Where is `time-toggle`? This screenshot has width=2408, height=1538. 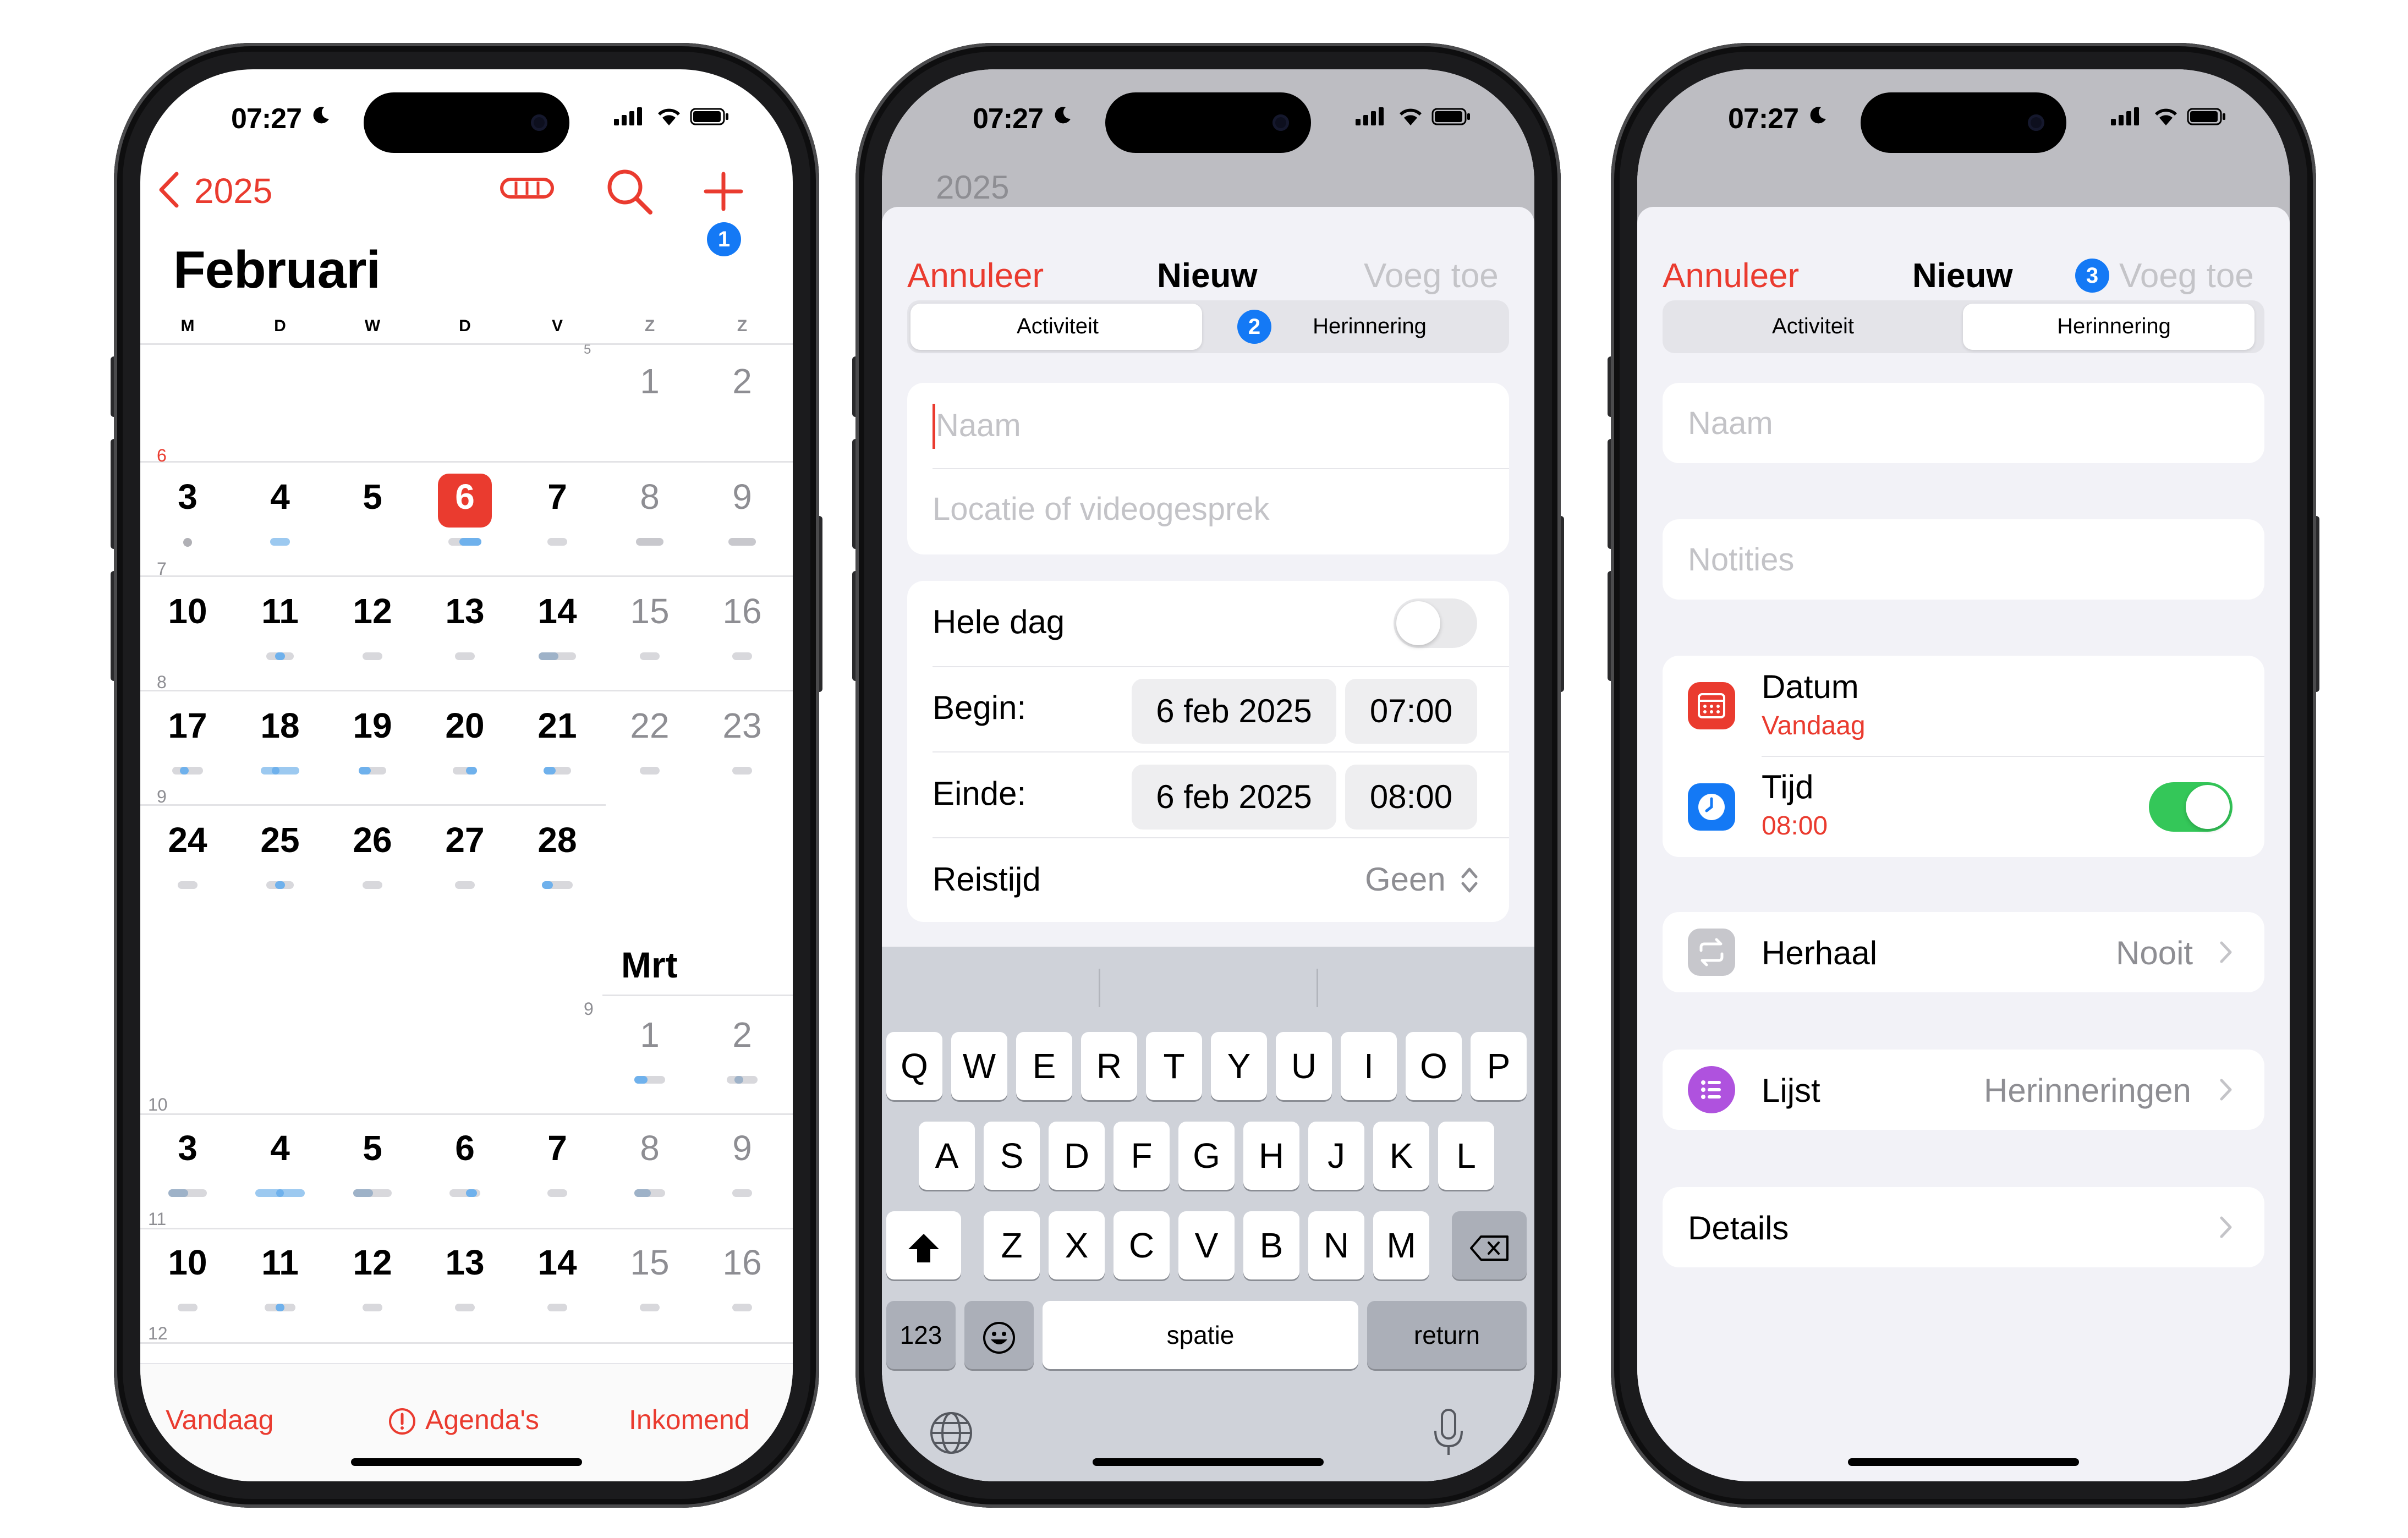
time-toggle is located at coordinates (2191, 807).